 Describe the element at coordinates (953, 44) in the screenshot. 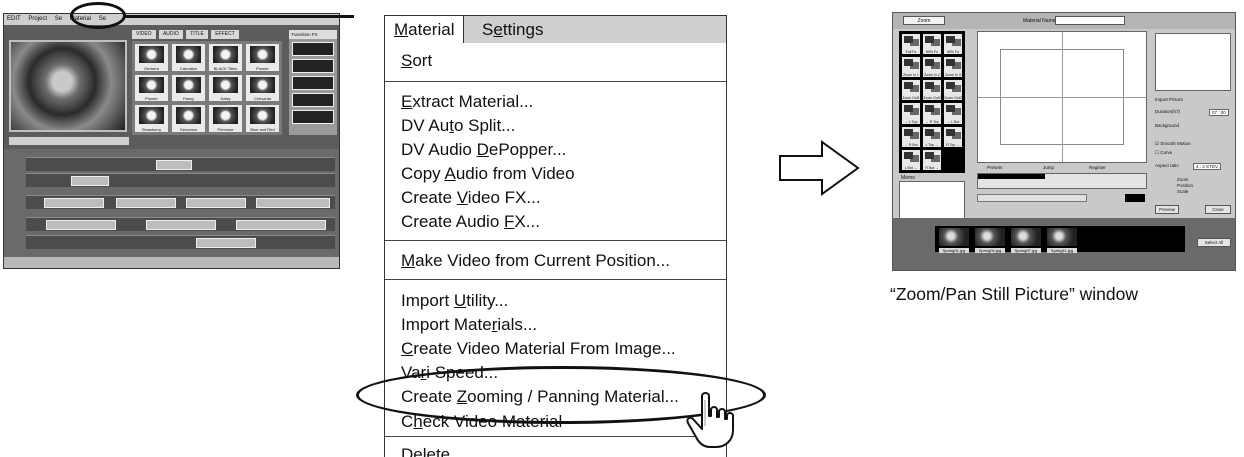

I see `pattern-button: 50% Fo` at that location.